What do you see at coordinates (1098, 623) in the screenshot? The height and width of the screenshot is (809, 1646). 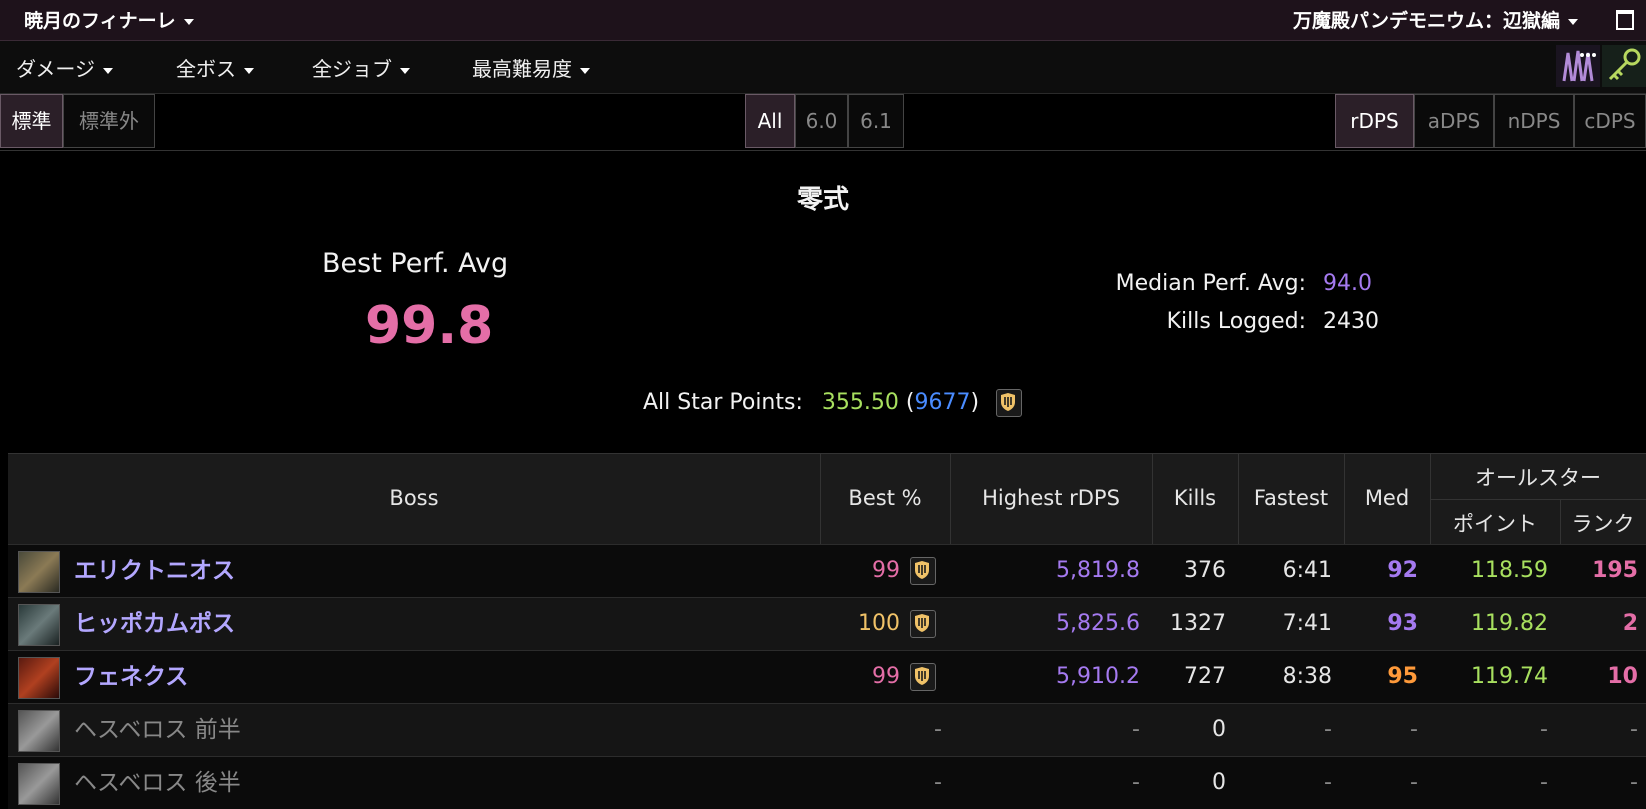 I see `highest-rdps: 5,825.6` at bounding box center [1098, 623].